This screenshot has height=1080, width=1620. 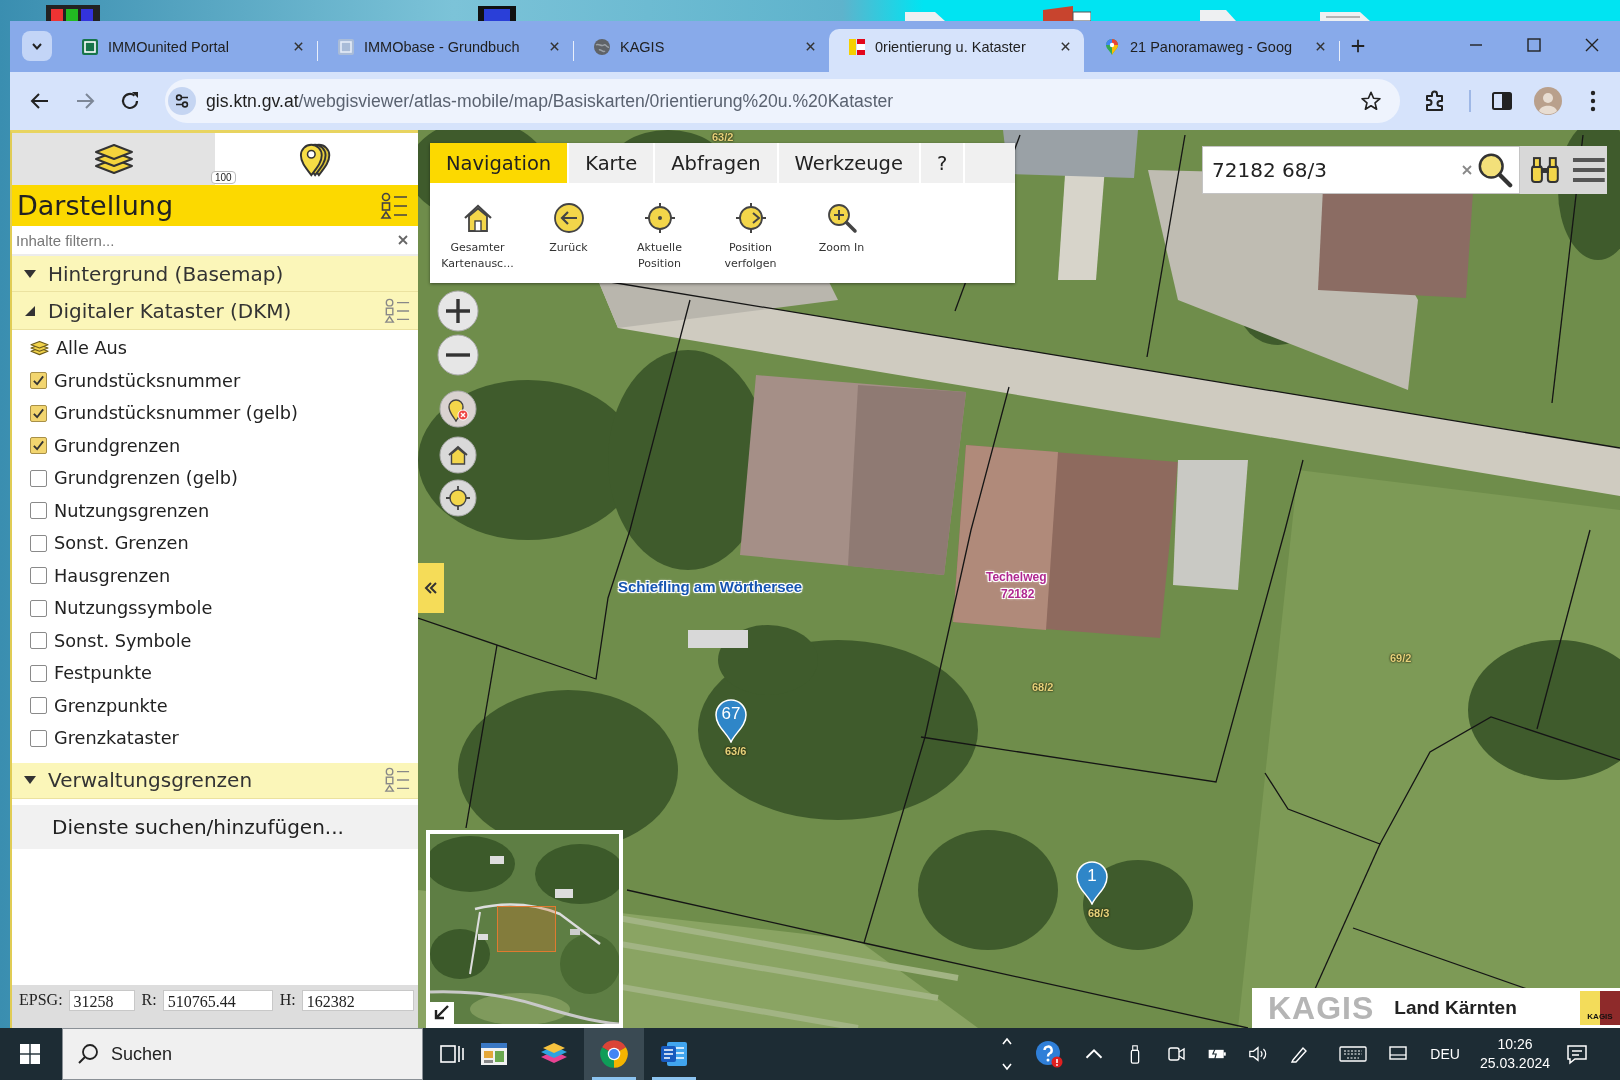 What do you see at coordinates (1455, 1008) in the screenshot?
I see `logo-subtitle: Land Kärnten` at bounding box center [1455, 1008].